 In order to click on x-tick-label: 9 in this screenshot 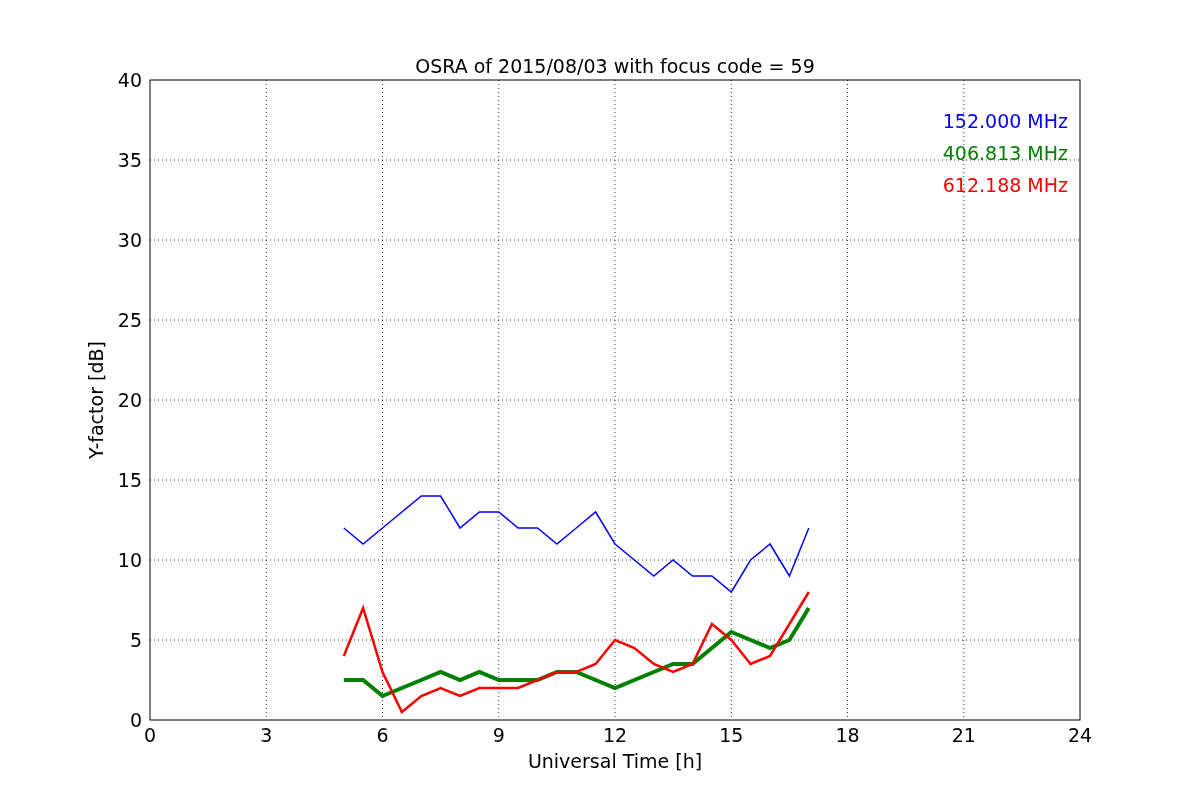, I will do `click(498, 735)`.